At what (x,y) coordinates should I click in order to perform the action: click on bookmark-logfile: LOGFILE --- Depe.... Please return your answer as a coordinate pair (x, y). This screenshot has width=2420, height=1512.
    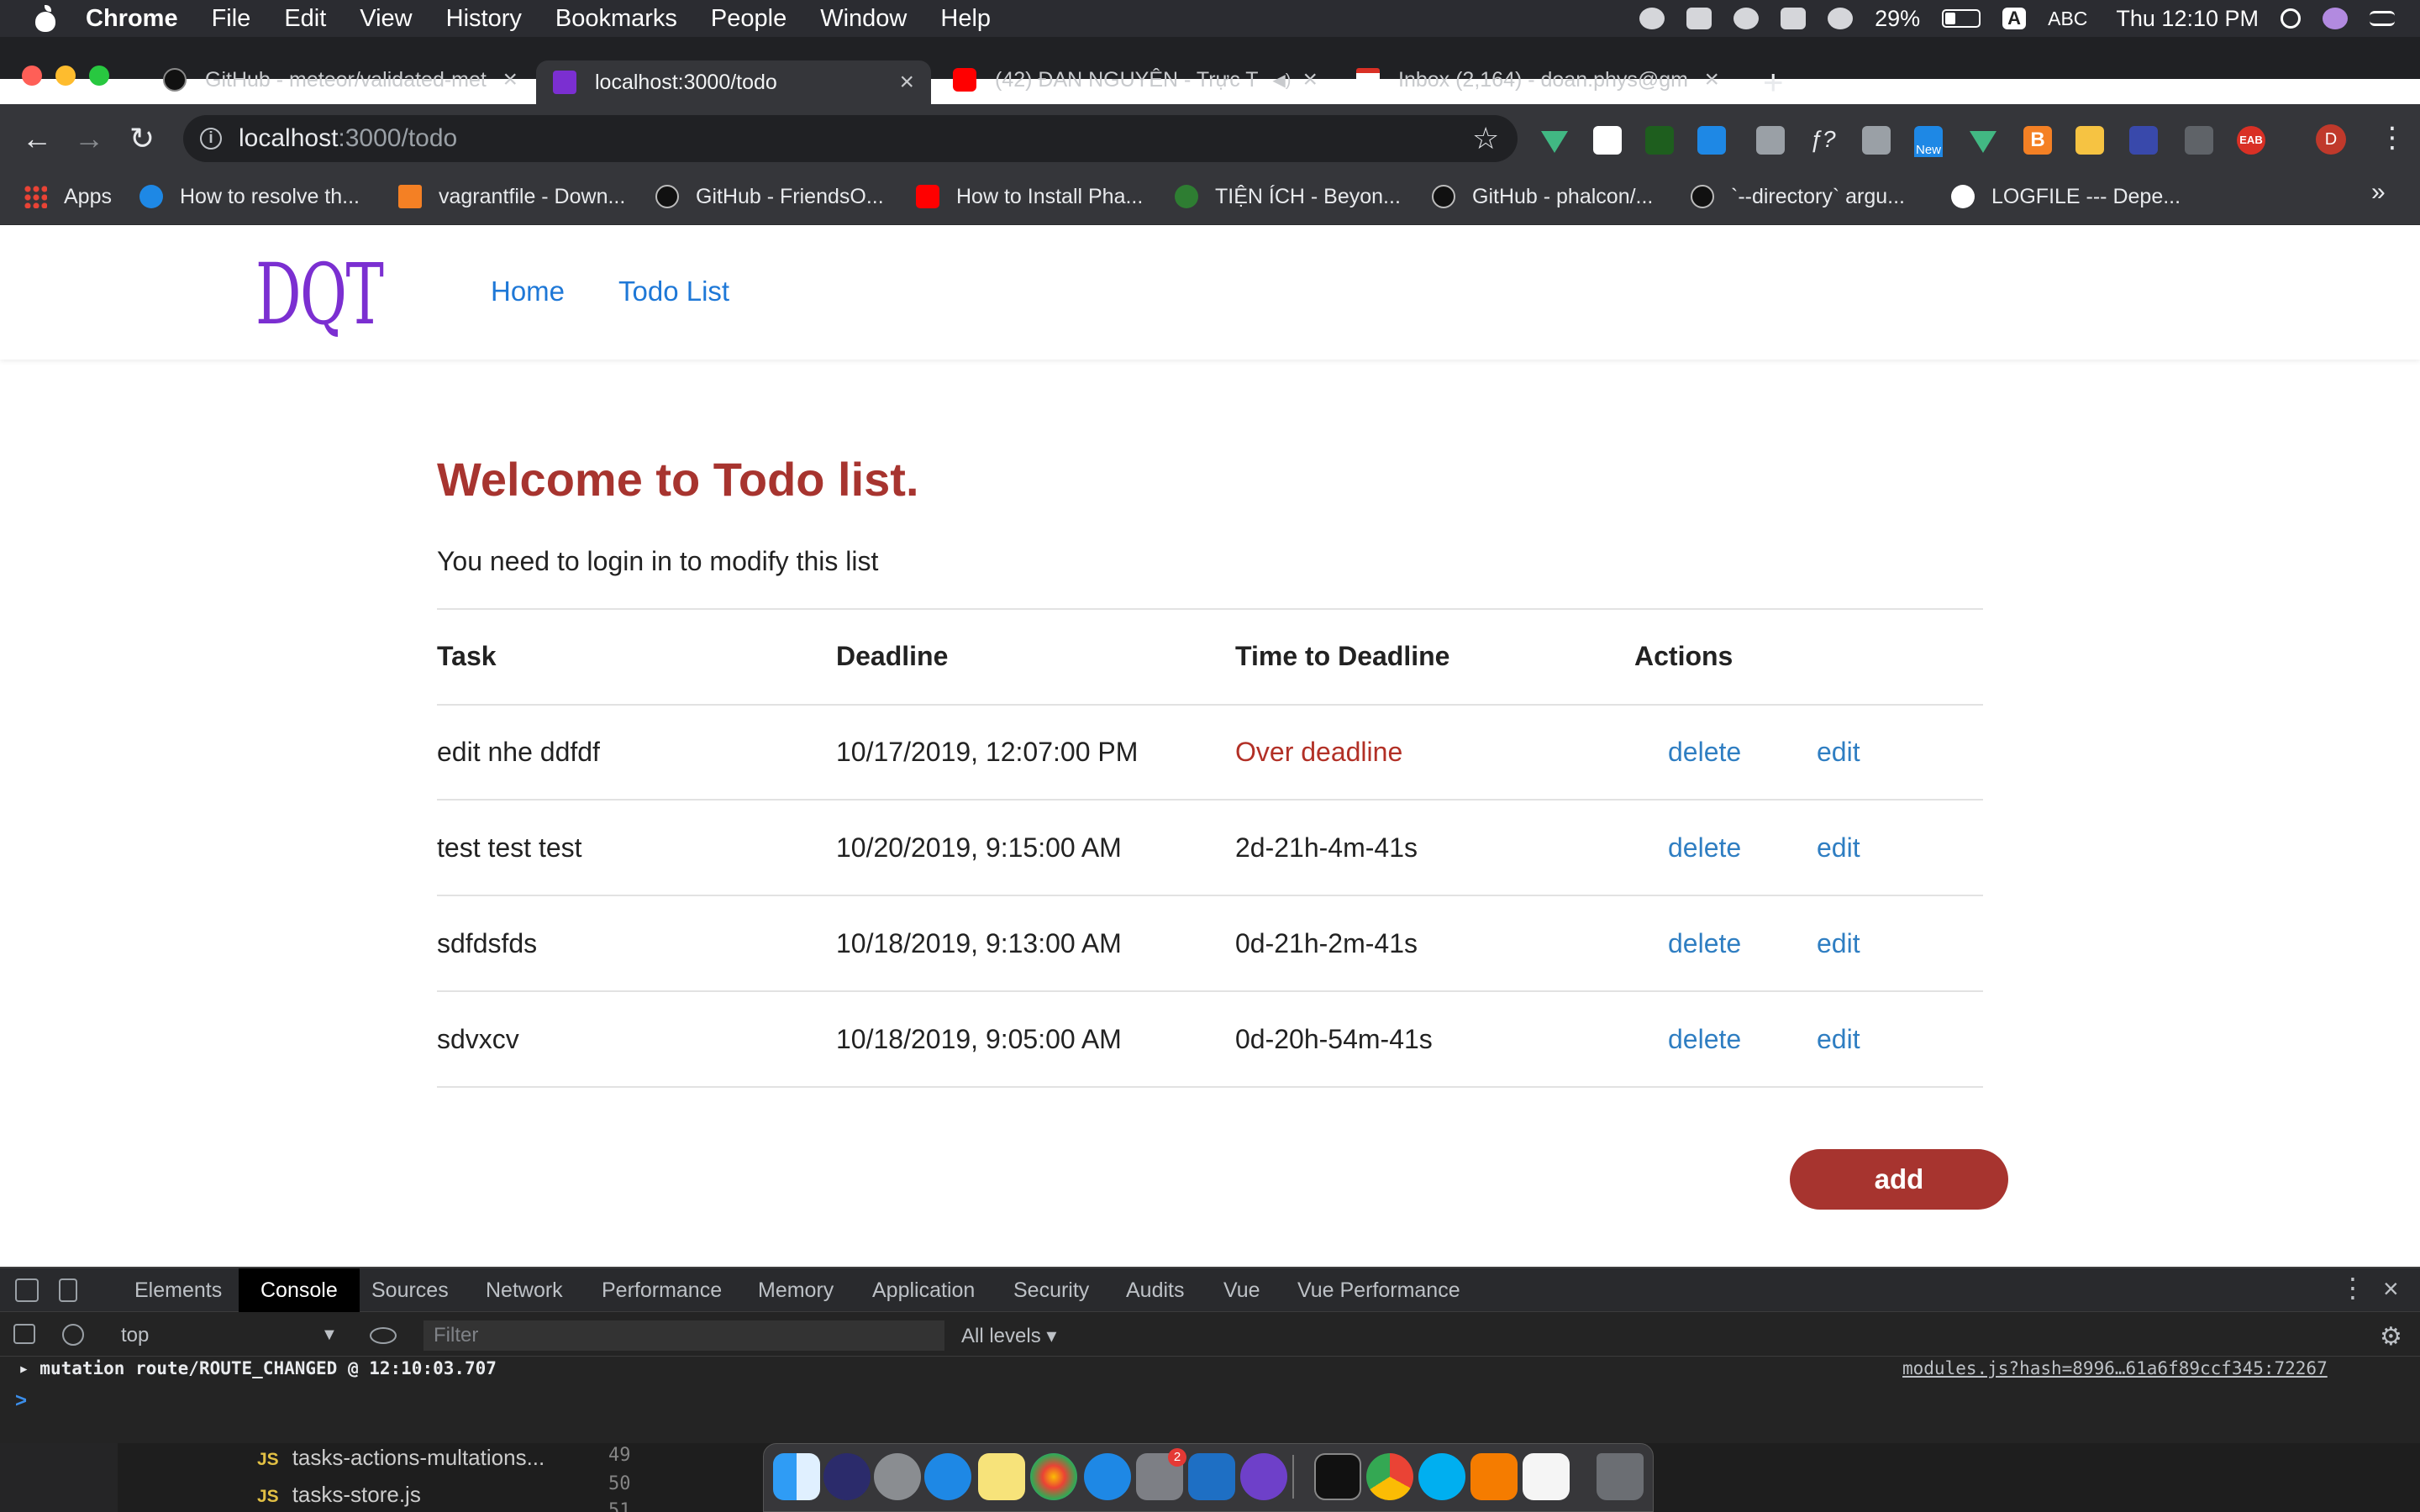
    Looking at the image, I should click on (2066, 196).